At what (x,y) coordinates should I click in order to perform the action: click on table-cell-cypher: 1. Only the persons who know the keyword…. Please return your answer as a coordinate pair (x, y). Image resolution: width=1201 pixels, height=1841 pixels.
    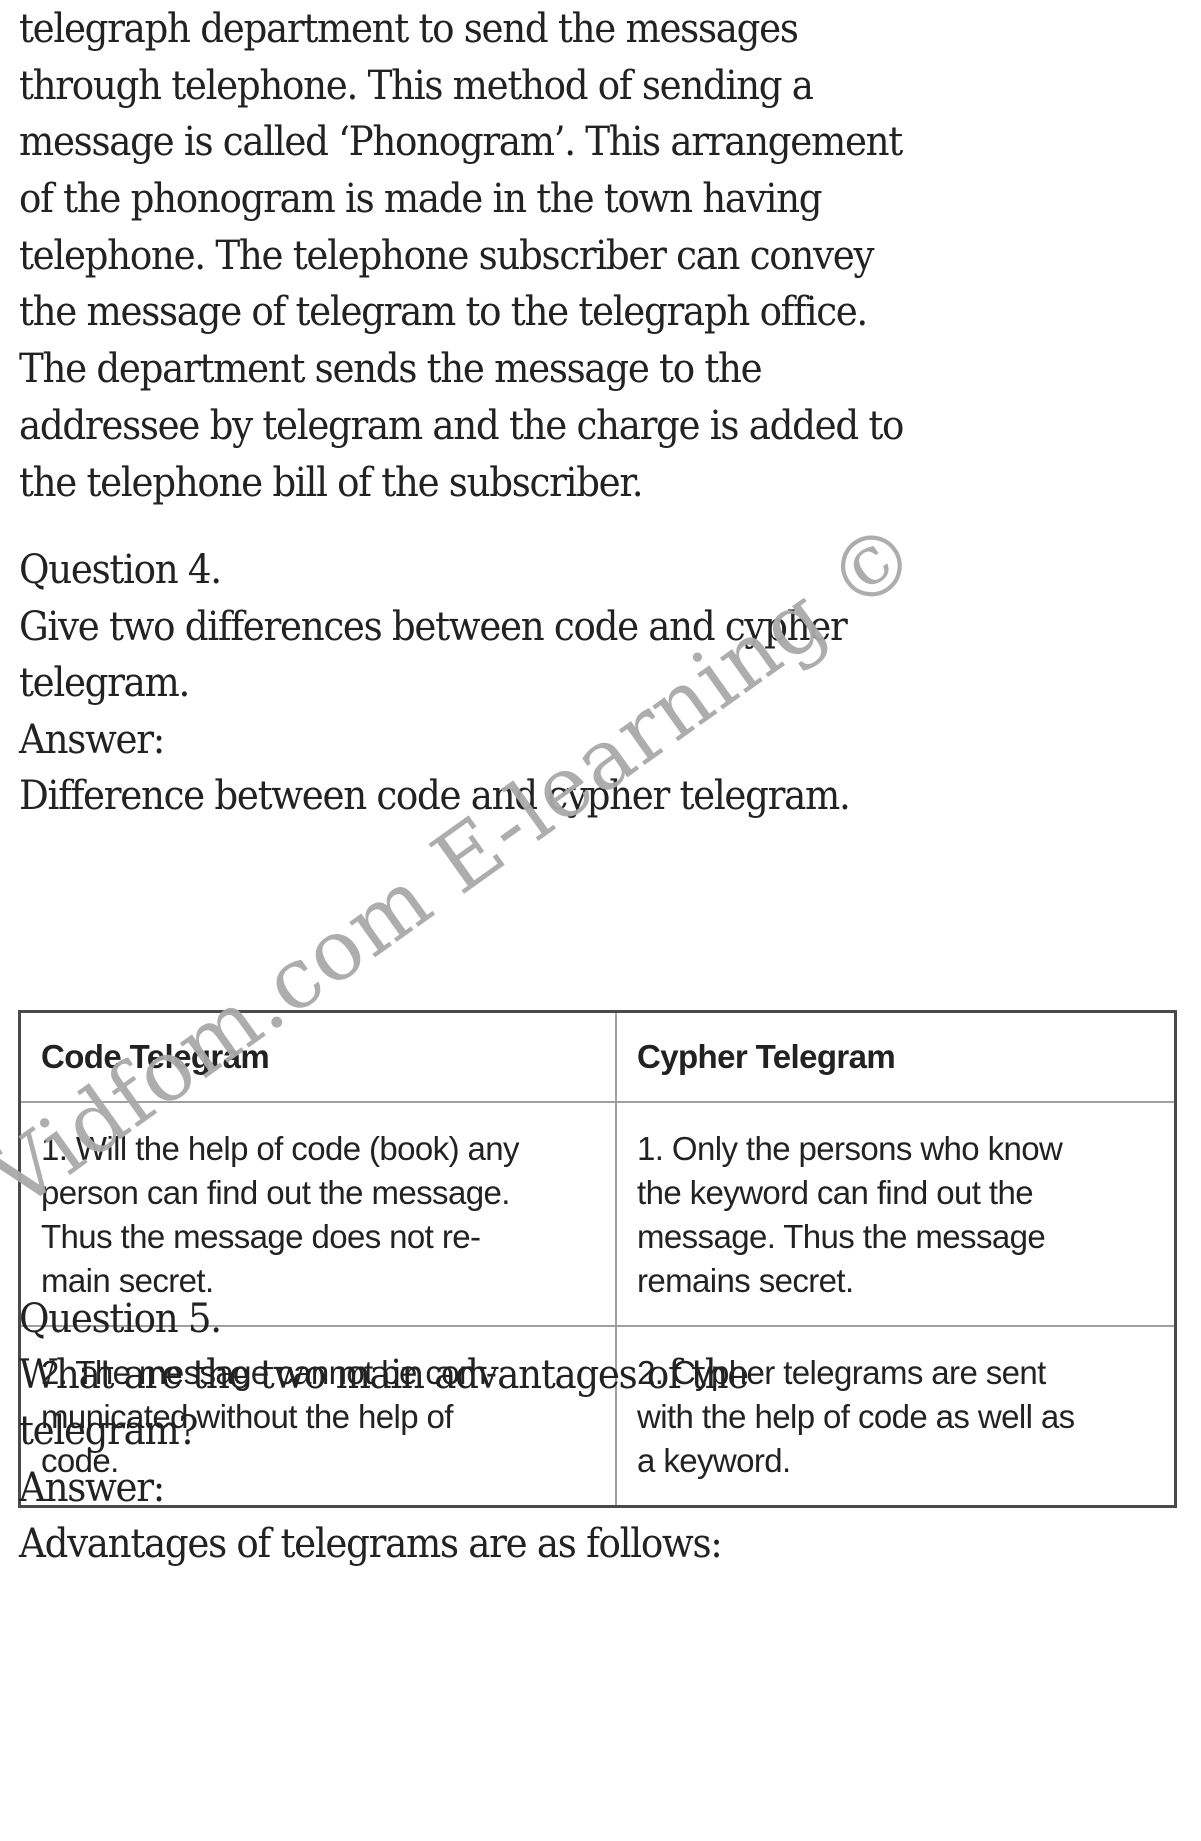
    Looking at the image, I should click on (896, 1214).